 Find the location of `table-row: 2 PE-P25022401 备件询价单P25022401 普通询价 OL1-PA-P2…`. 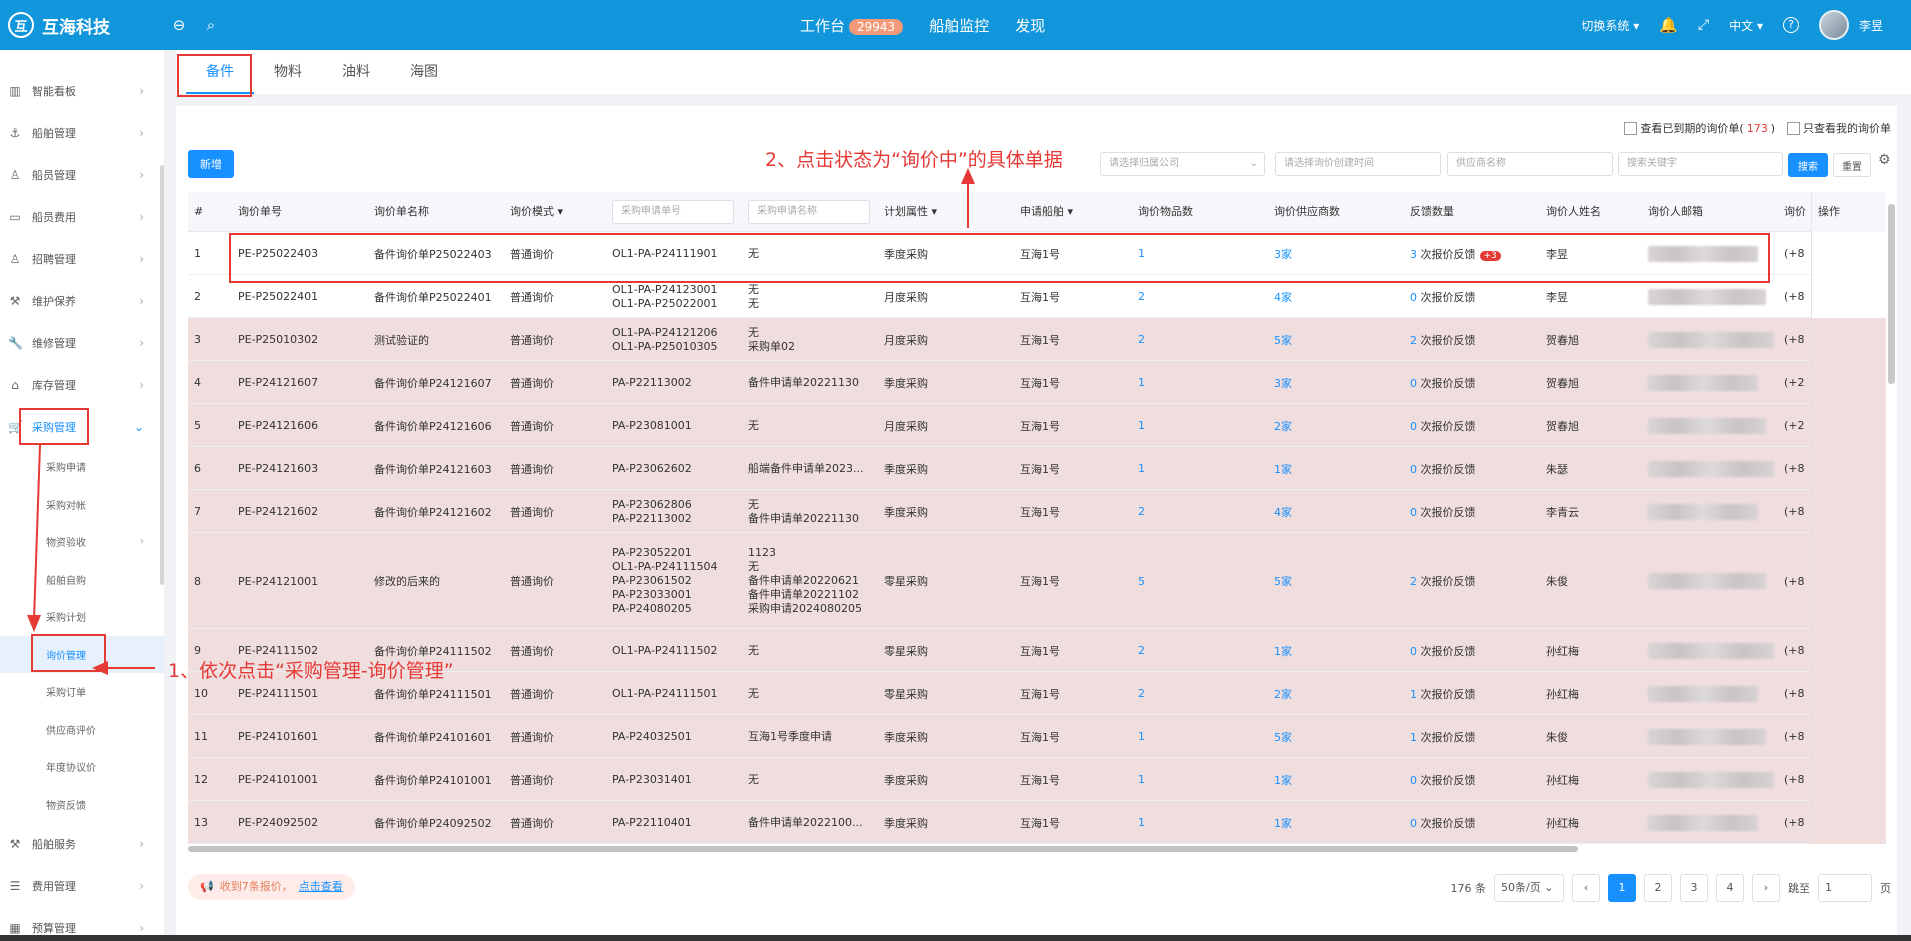

table-row: 2 PE-P25022401 备件询价单P25022401 普通询价 OL1-PA-P2… is located at coordinates (1037, 296).